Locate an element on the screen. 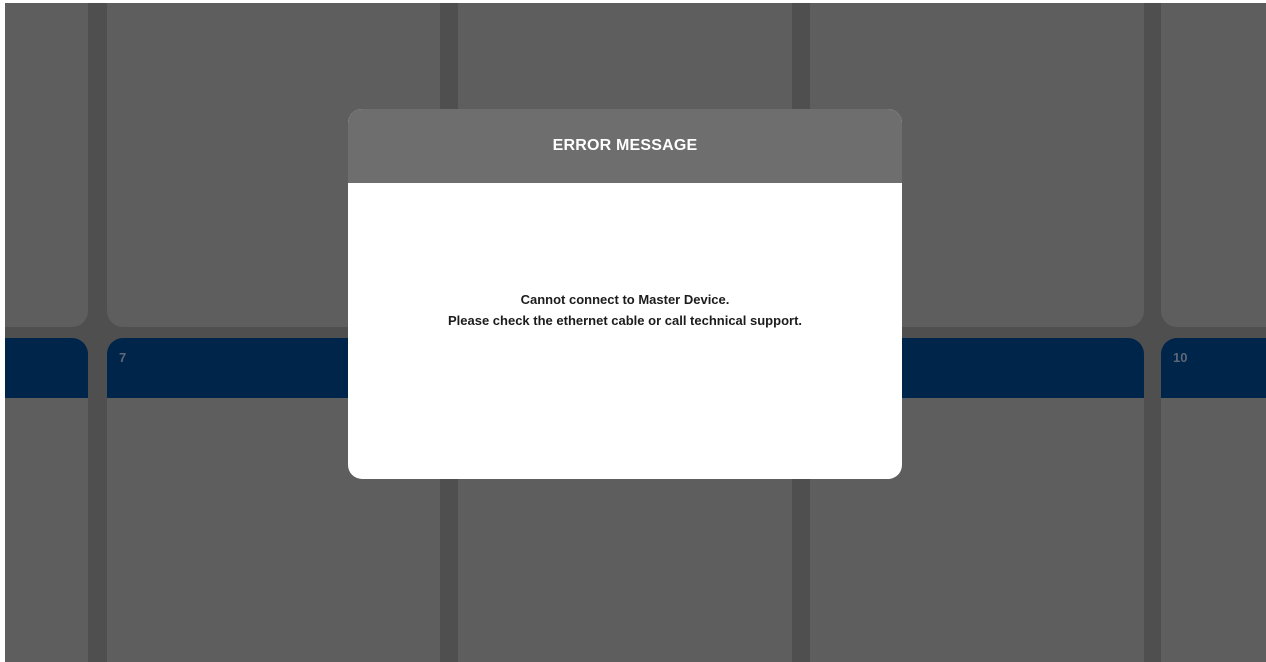 Image resolution: width=1266 pixels, height=662 pixels. error-dialog-header: ERROR MESSAGE is located at coordinates (625, 146).